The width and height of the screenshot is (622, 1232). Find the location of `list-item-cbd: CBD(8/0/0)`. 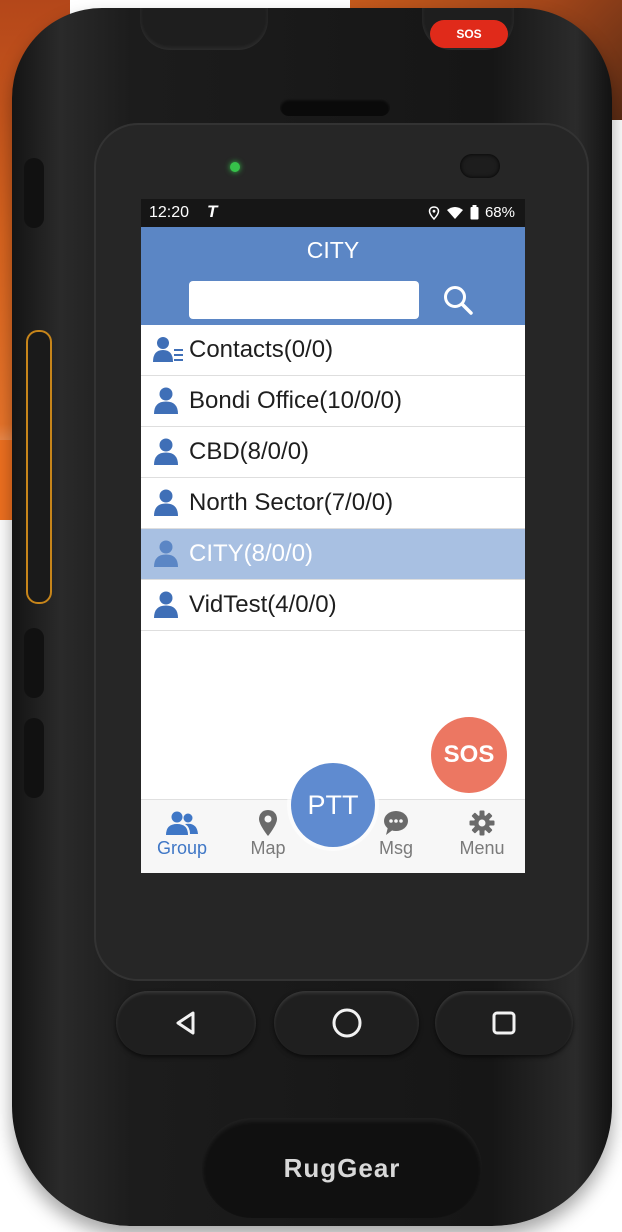

list-item-cbd: CBD(8/0/0) is located at coordinates (333, 452).